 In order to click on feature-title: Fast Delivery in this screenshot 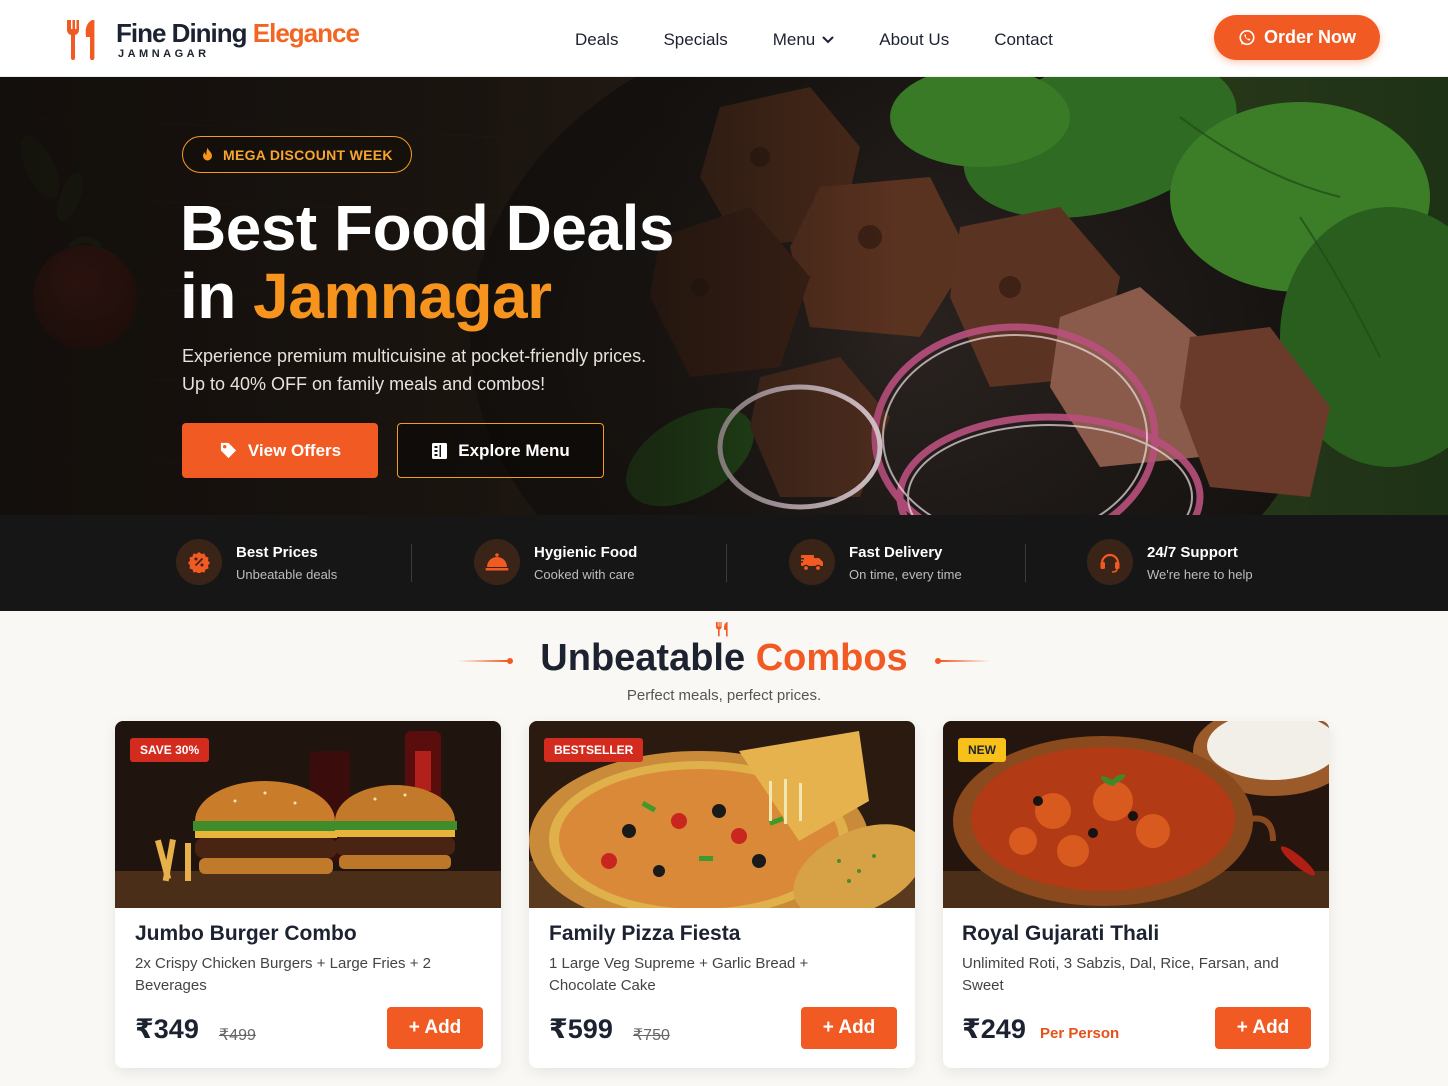, I will do `click(896, 552)`.